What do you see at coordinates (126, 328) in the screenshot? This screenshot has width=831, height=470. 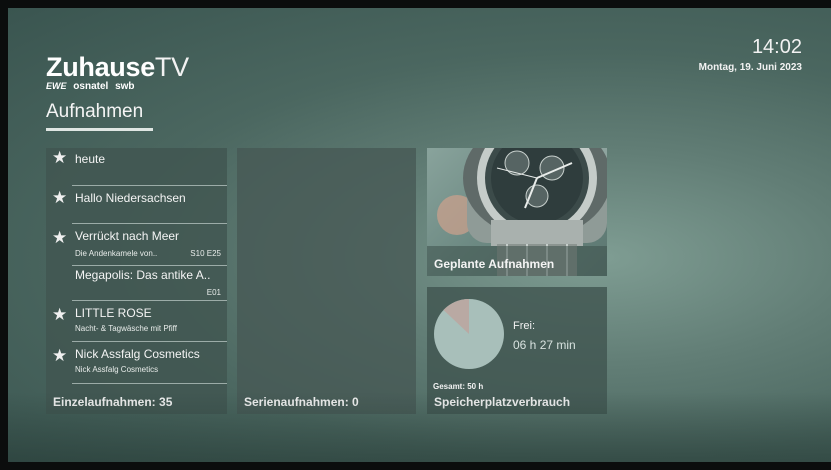 I see `recording-subtitle: Nacht- & Tagwäsche mit Pfiff` at bounding box center [126, 328].